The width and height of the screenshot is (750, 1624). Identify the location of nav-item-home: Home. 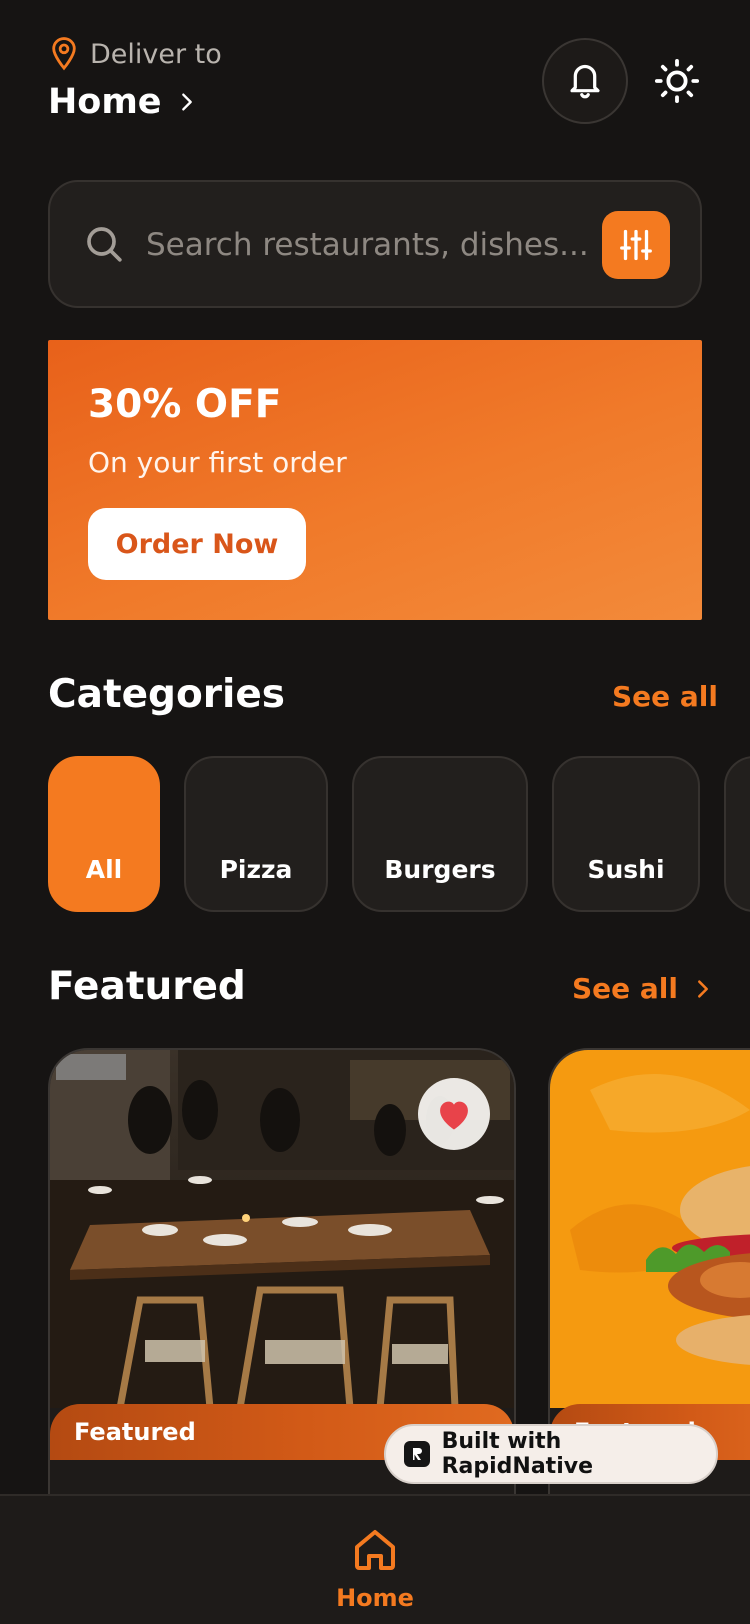
(375, 1575).